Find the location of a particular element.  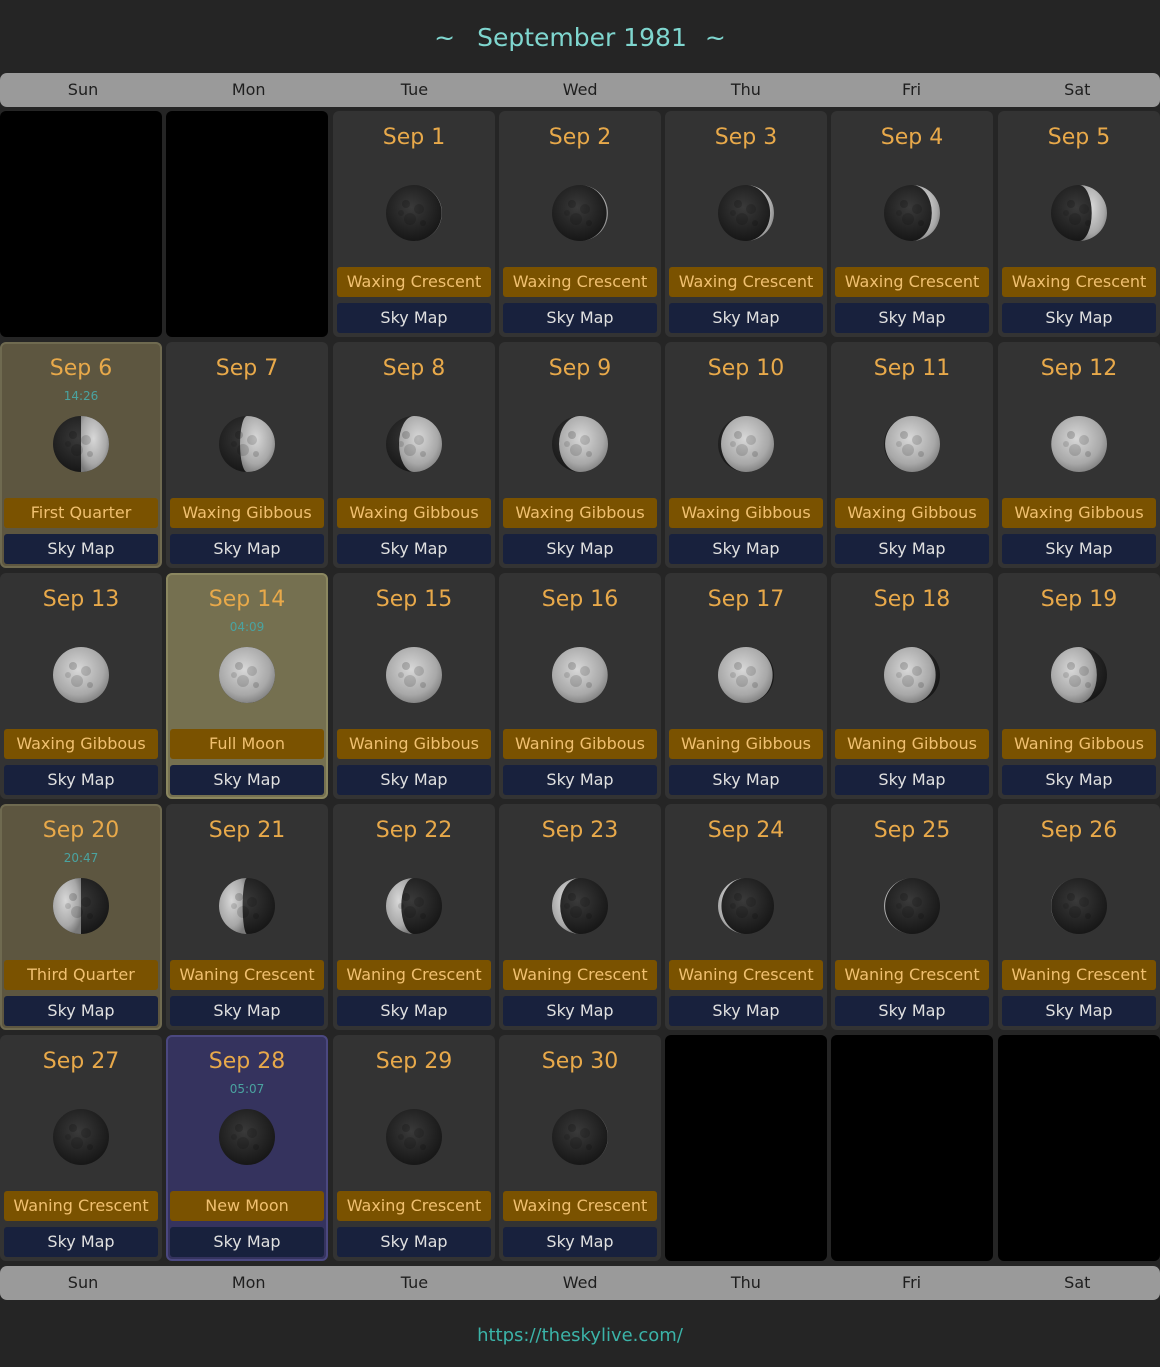

weekday-label-thu: Thu is located at coordinates (745, 1282).